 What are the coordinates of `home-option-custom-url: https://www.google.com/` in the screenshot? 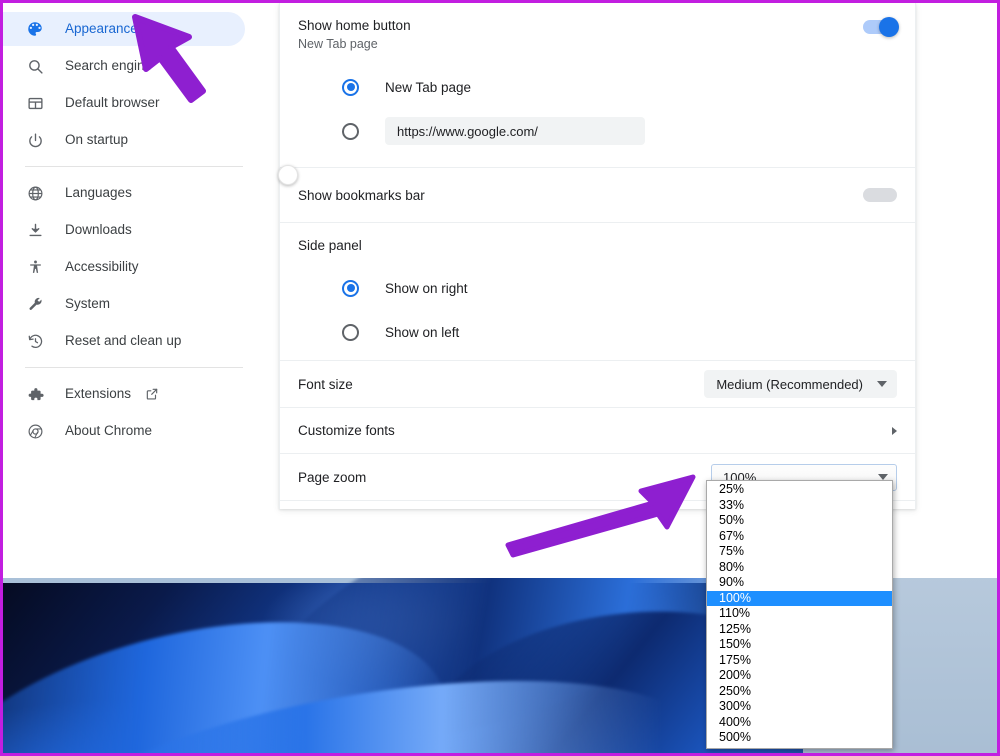 It's located at (597, 131).